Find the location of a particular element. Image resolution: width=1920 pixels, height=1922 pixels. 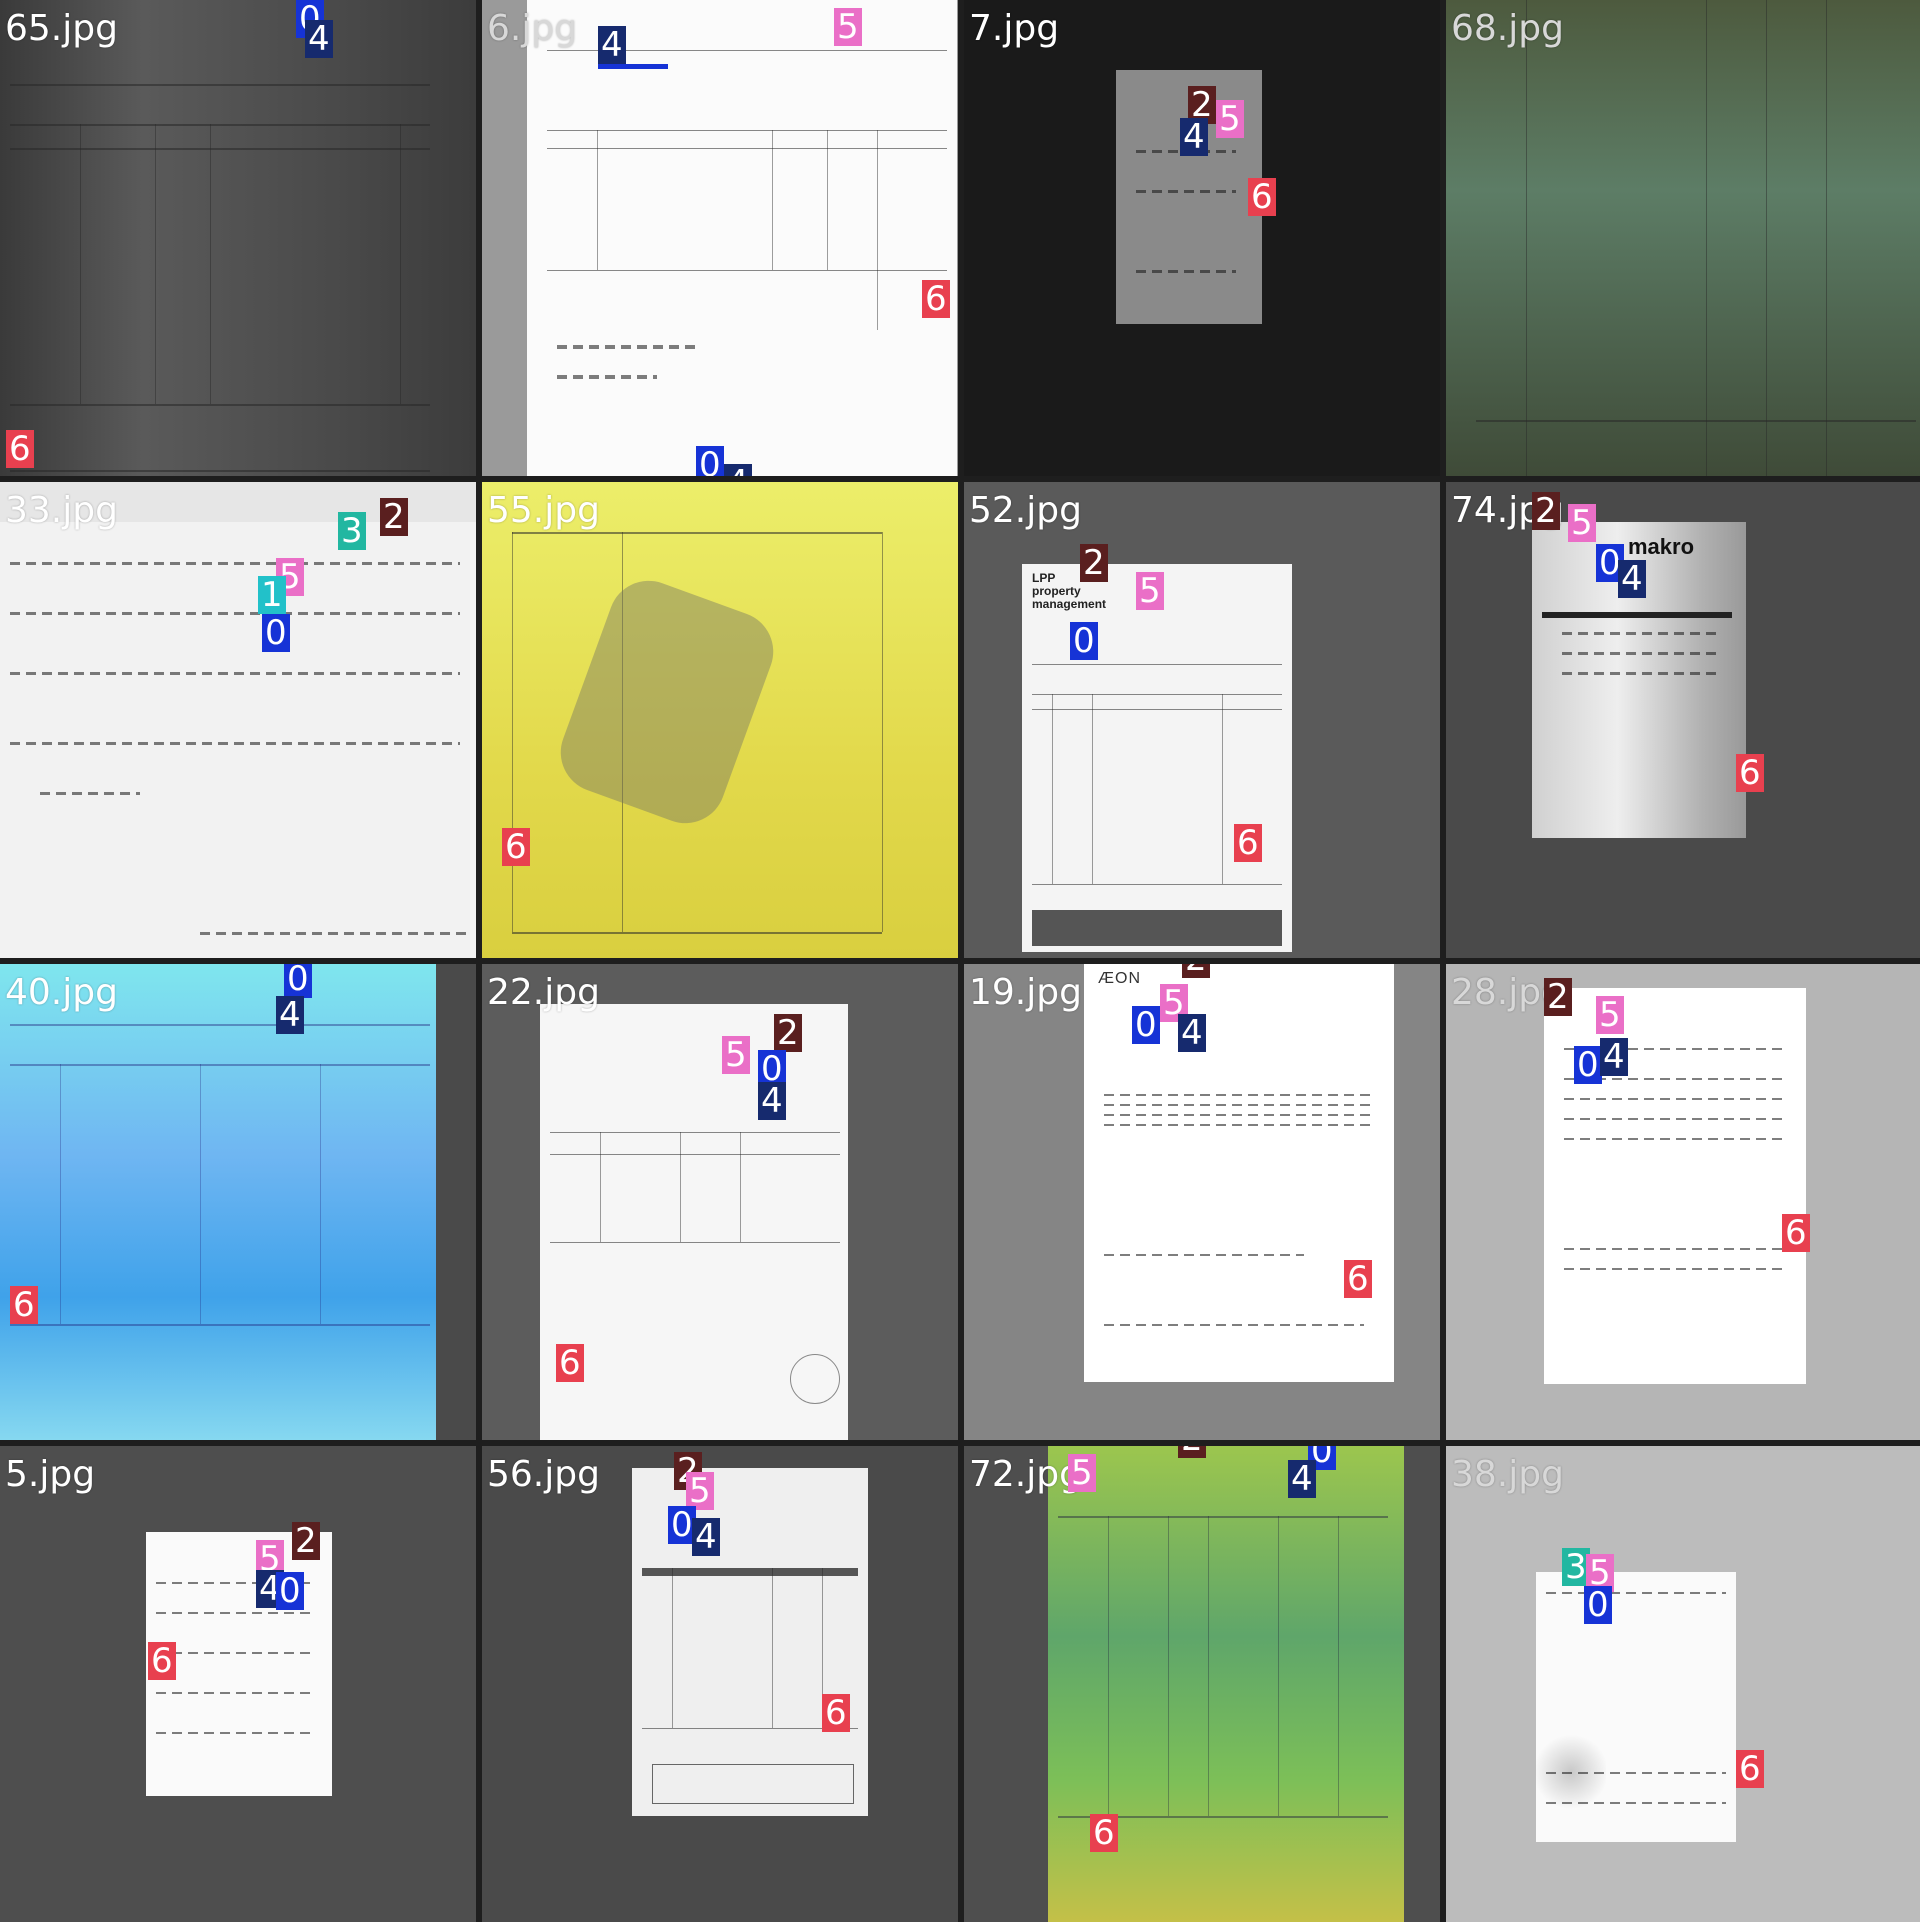

tile-68: 68.jpg is located at coordinates (1683, 238).